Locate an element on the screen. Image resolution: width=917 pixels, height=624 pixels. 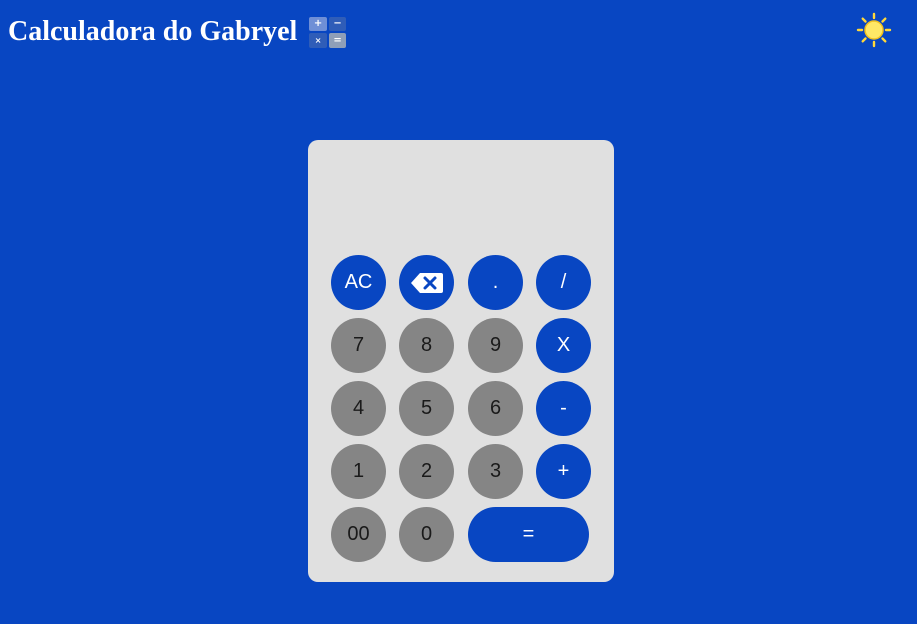
digit-4-button: 4 is located at coordinates (358, 408).